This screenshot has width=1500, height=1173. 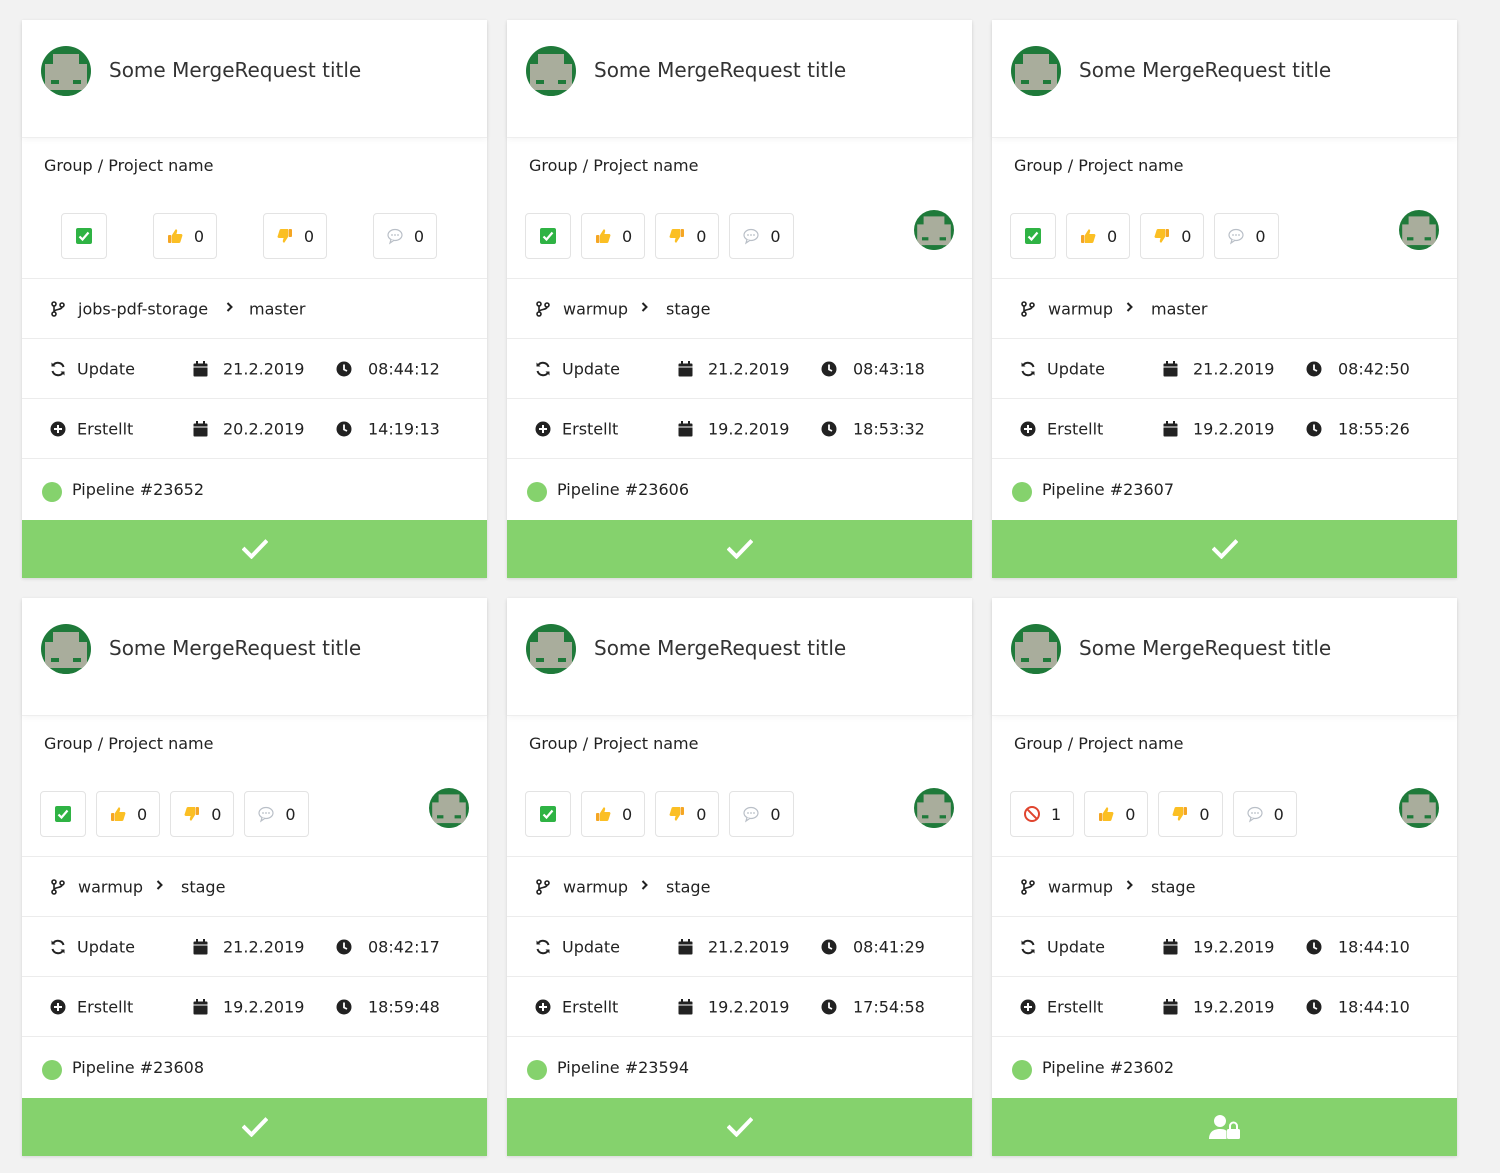 What do you see at coordinates (1075, 1006) in the screenshot?
I see `created-label: Erstellt` at bounding box center [1075, 1006].